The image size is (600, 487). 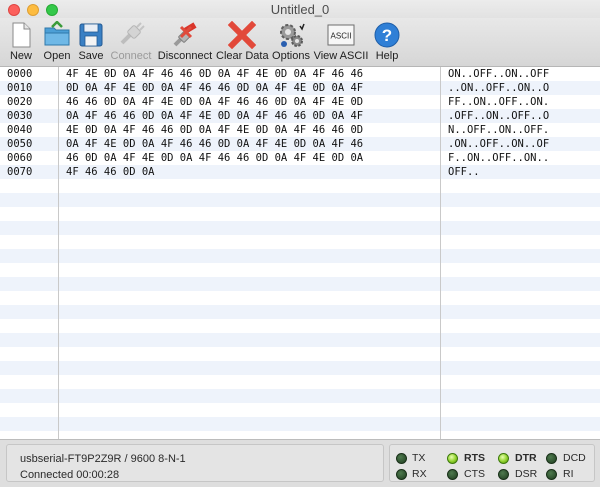 I want to click on clear-data-button-label: Clear Data, so click(x=242, y=56).